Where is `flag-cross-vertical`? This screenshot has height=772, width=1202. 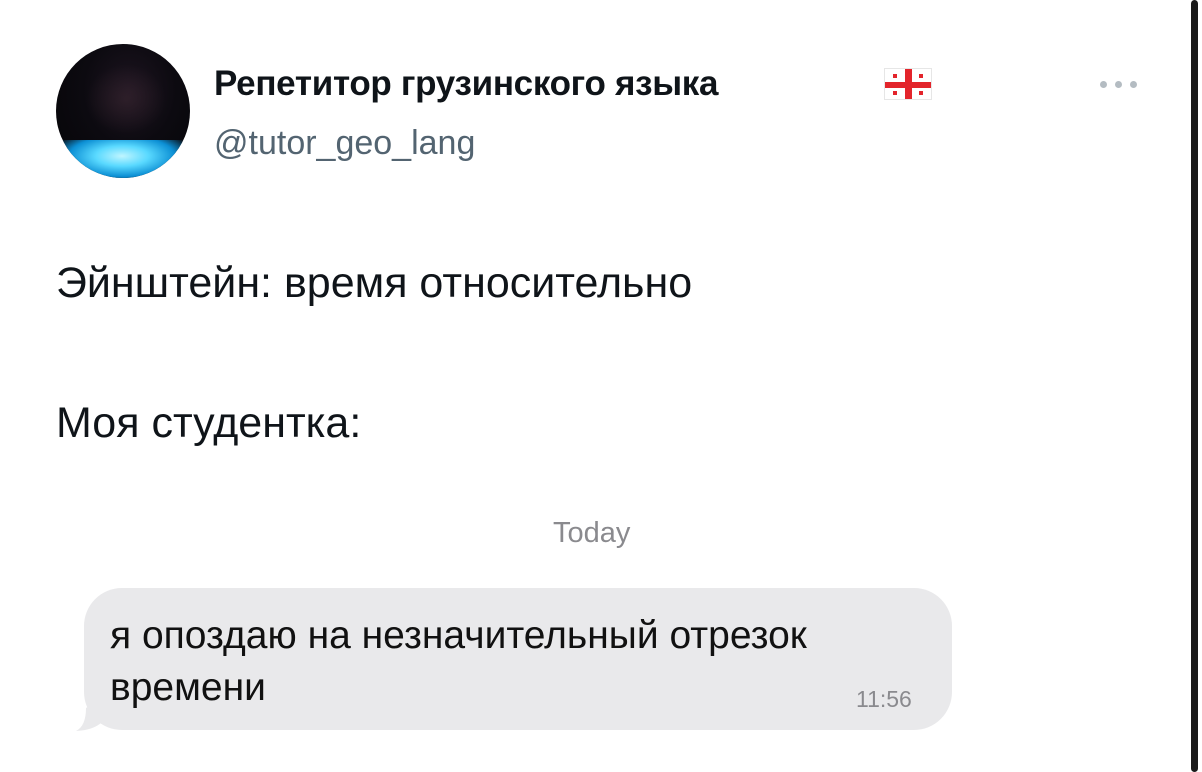 flag-cross-vertical is located at coordinates (908, 84).